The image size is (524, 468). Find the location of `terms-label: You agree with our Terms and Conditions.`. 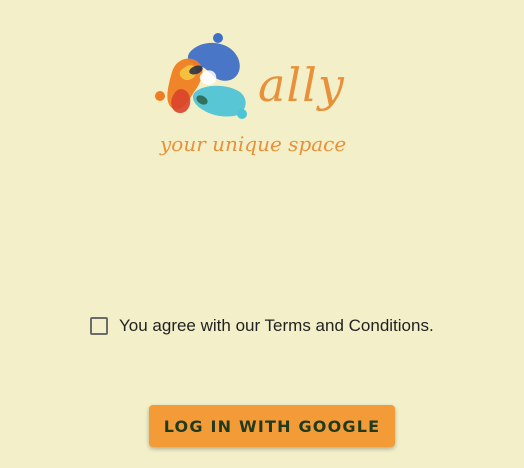

terms-label: You agree with our Terms and Conditions. is located at coordinates (276, 326).